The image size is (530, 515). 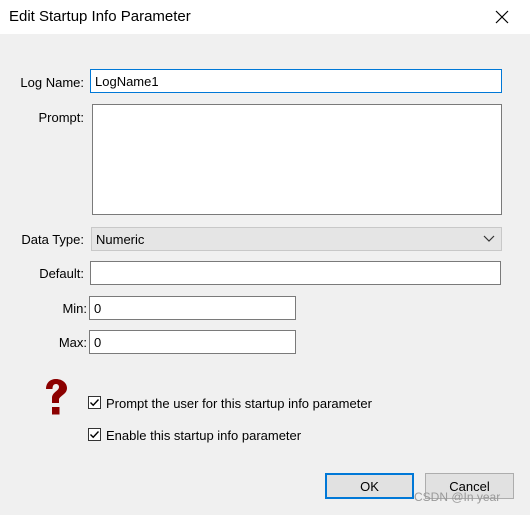 I want to click on ok-button: OK, so click(x=369, y=486).